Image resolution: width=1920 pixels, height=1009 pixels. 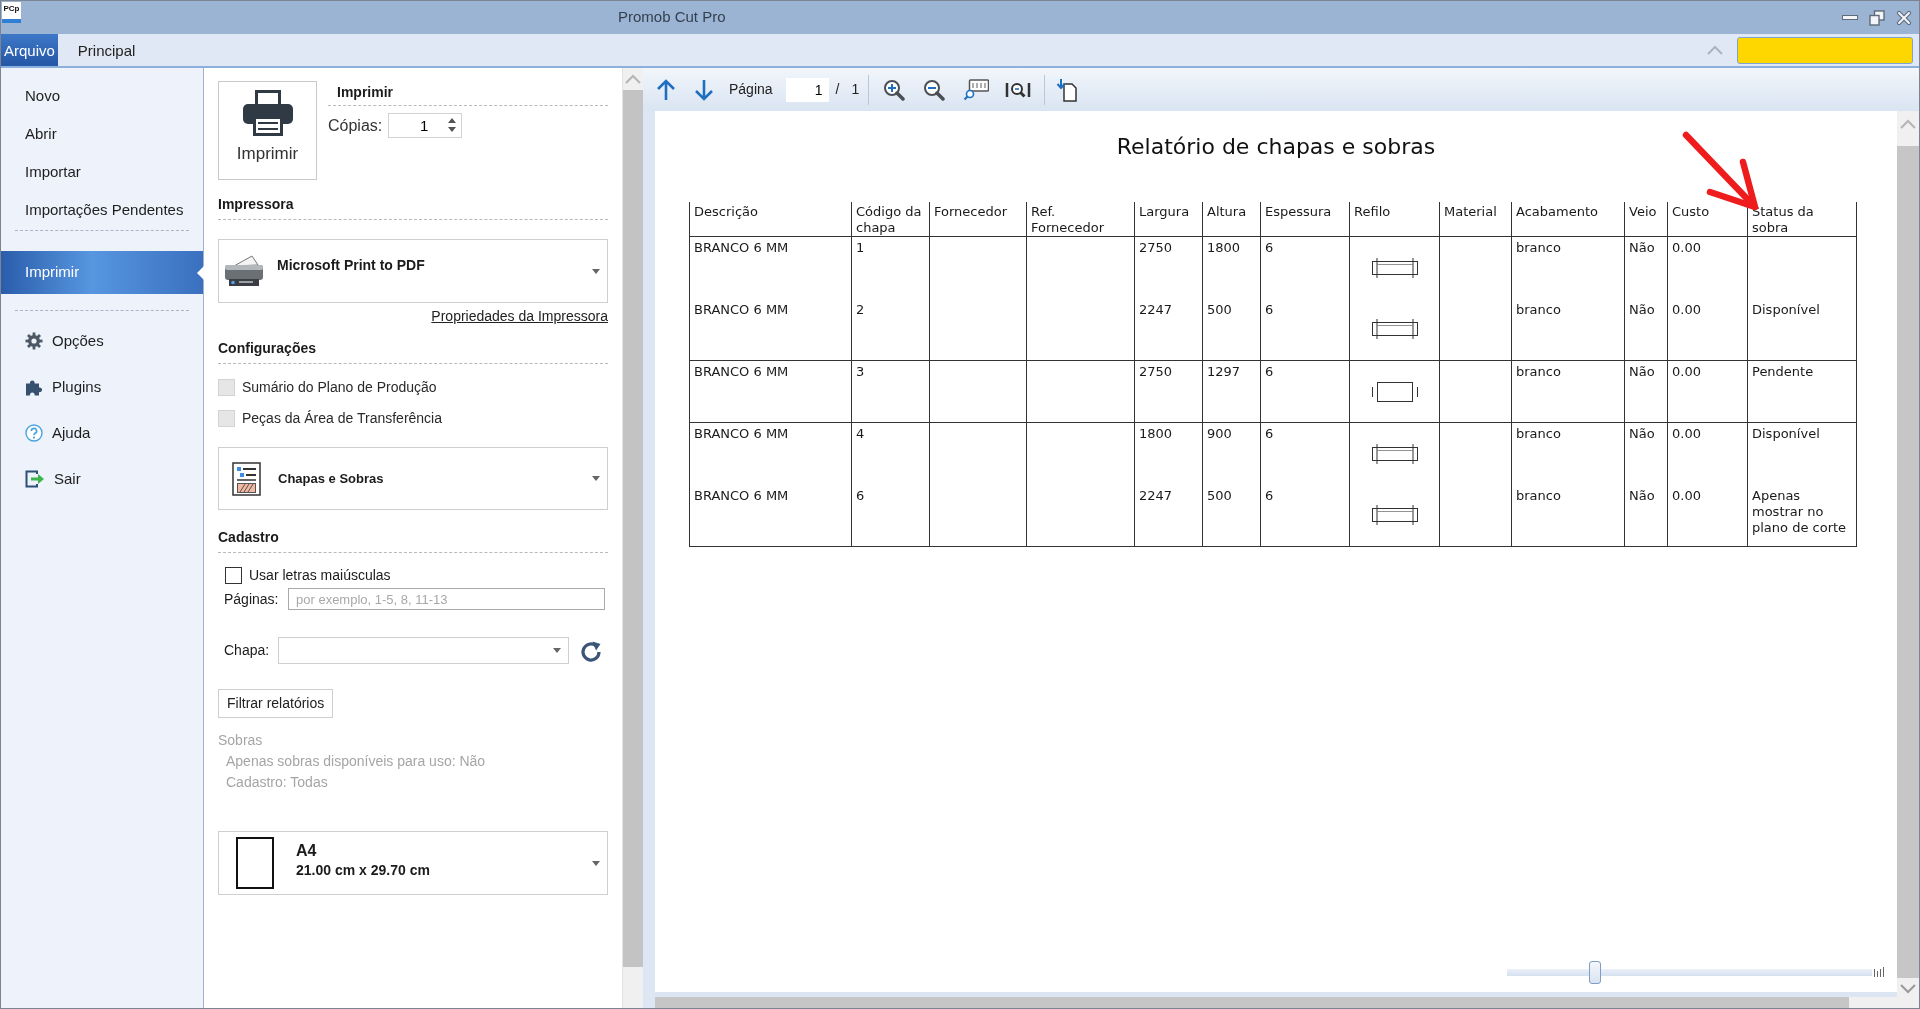 What do you see at coordinates (102, 433) in the screenshot?
I see `sidebar-item: Ajuda` at bounding box center [102, 433].